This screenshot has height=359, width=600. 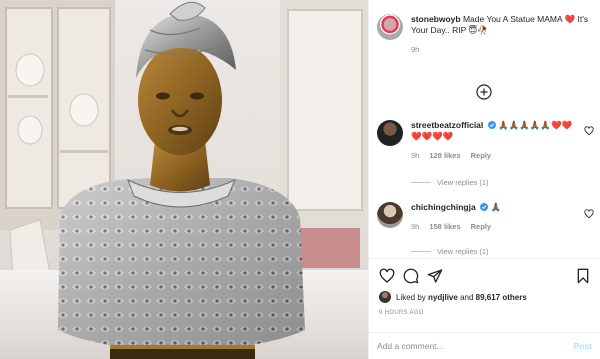 I want to click on liker-avatar, so click(x=385, y=297).